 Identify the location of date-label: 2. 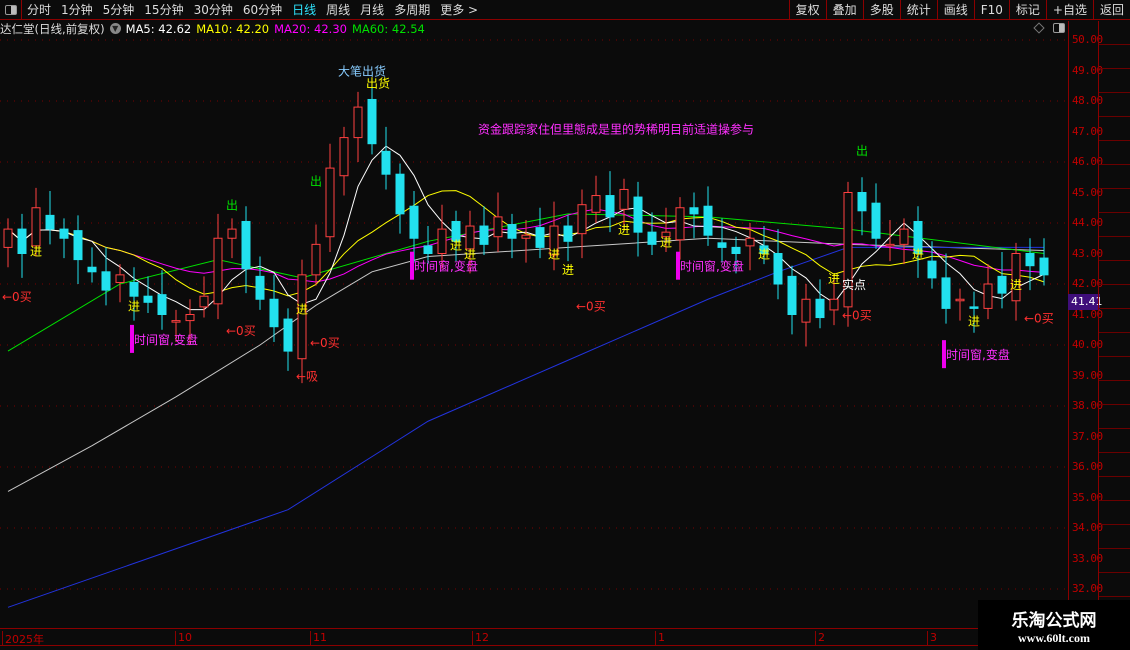
(820, 638).